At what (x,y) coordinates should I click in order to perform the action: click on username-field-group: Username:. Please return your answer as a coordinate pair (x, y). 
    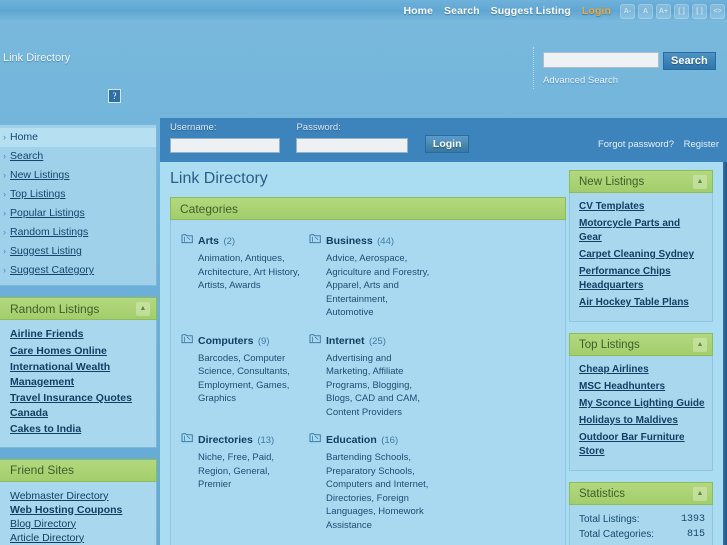
    Looking at the image, I should click on (225, 137).